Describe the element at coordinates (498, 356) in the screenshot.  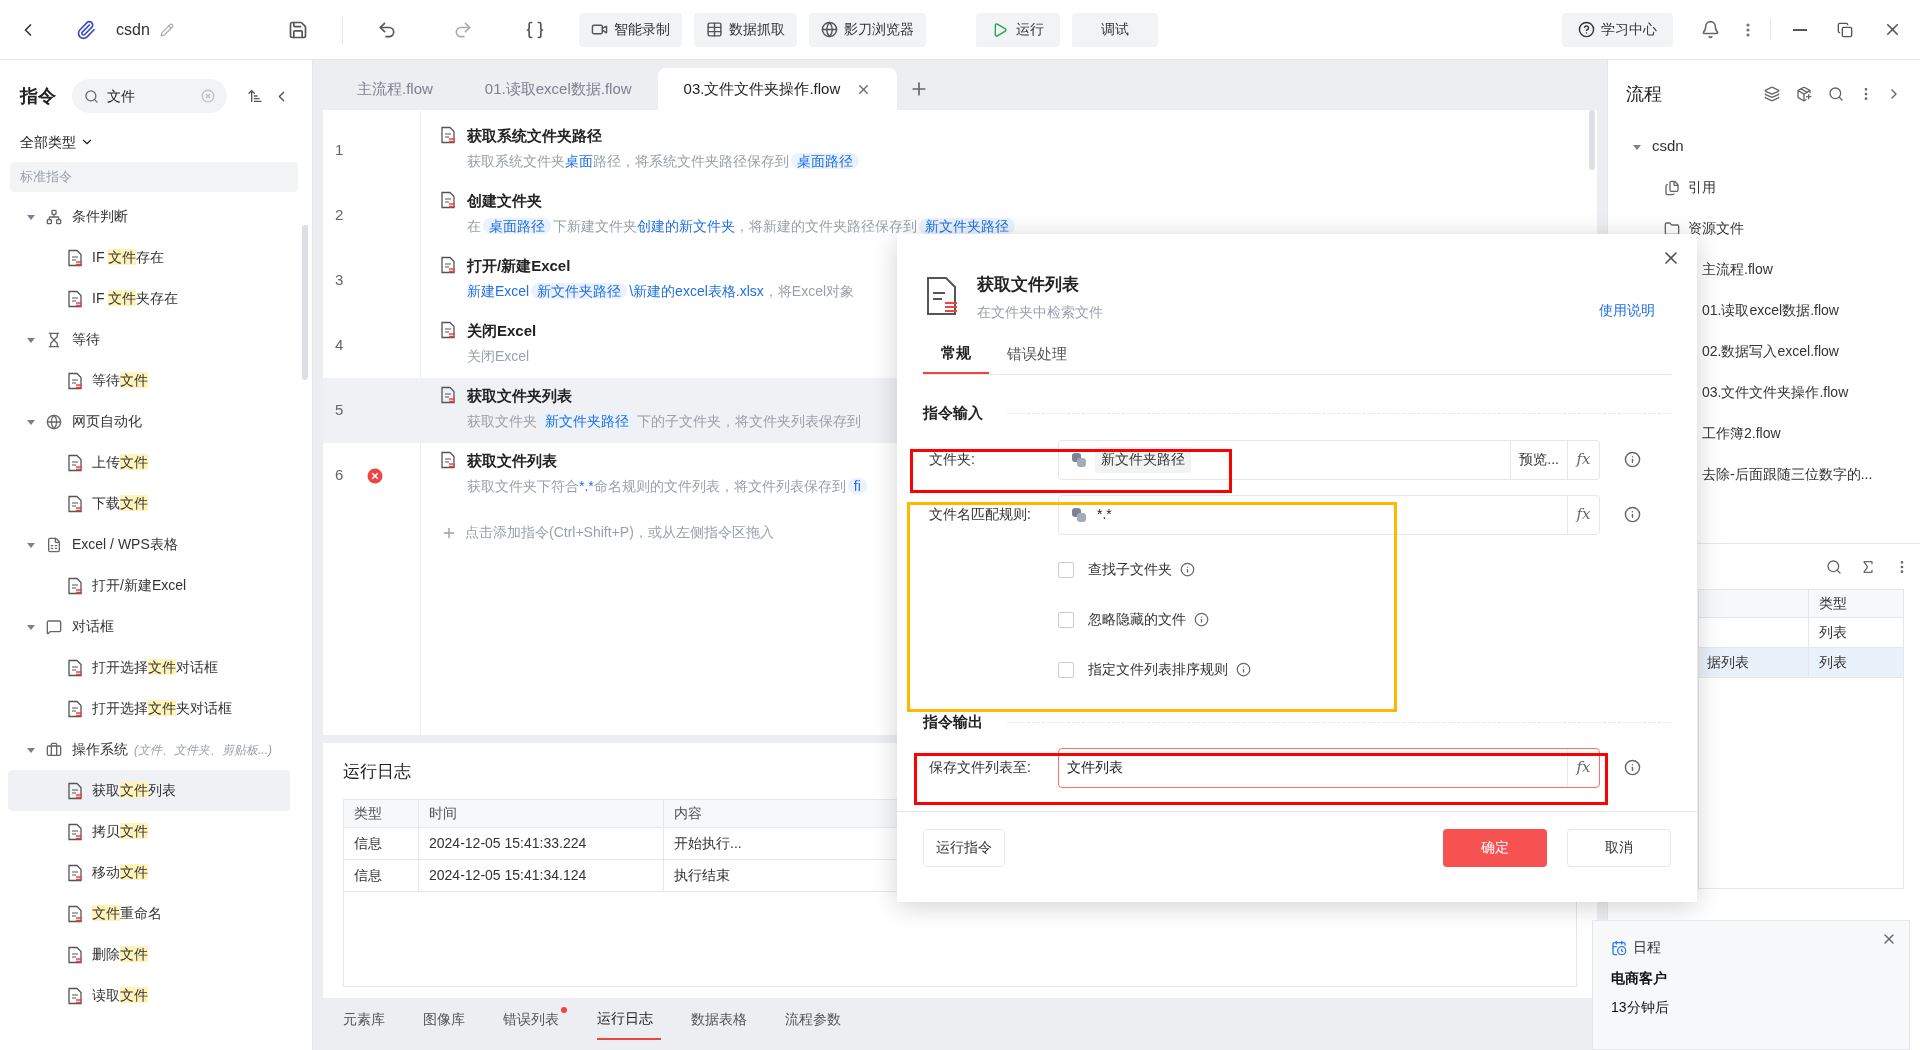
I see `step-description: 关闭Excel` at that location.